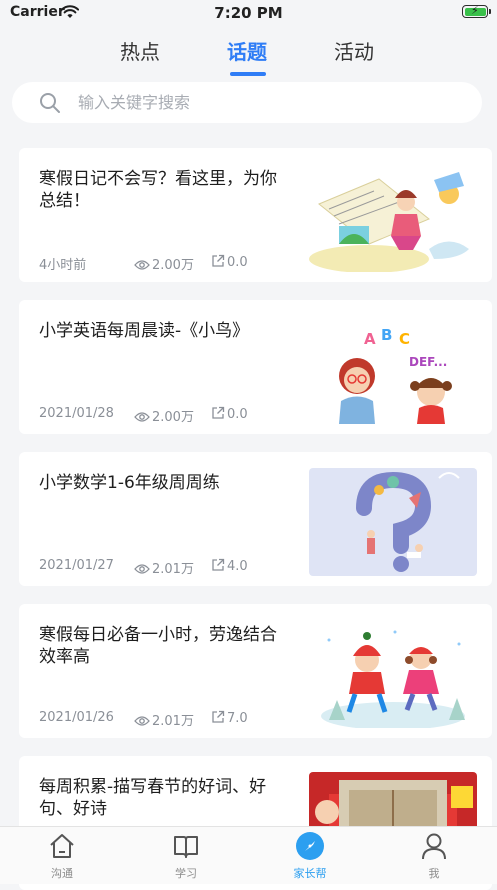 Image resolution: width=497 pixels, height=890 pixels. I want to click on search-input, so click(268, 102).